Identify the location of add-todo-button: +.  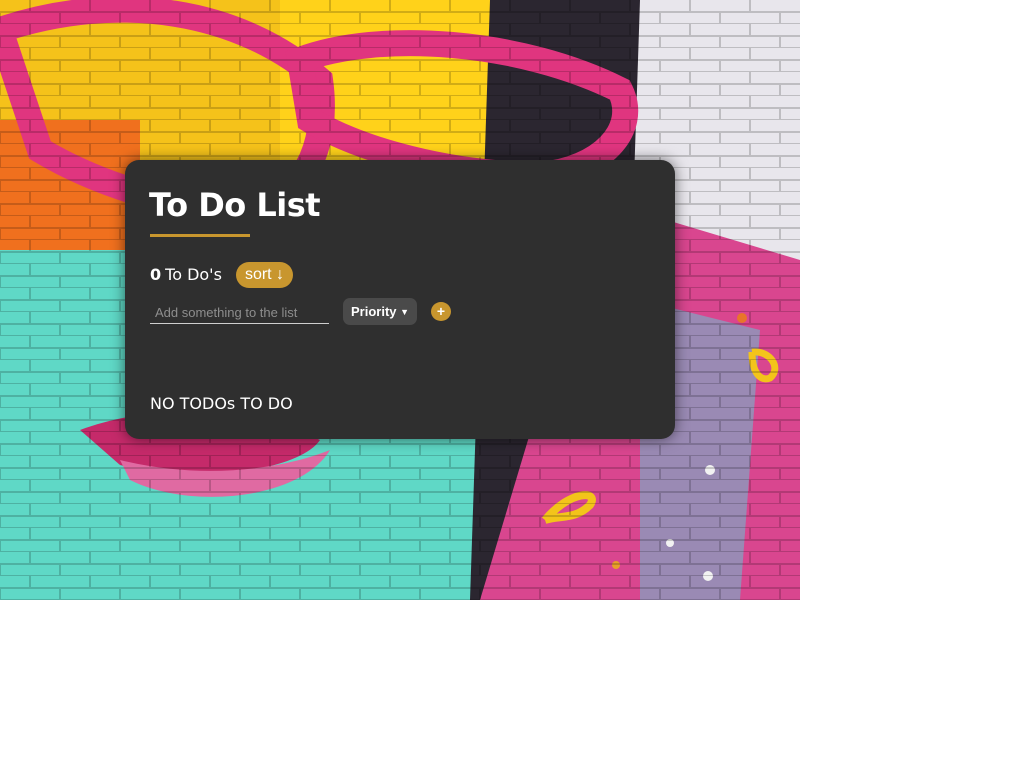
(441, 311).